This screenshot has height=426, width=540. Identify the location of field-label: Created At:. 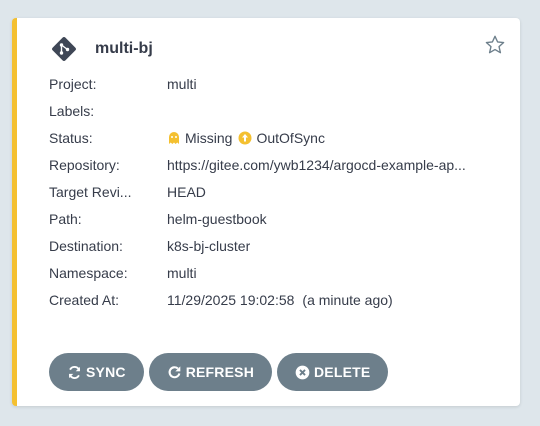
(84, 299).